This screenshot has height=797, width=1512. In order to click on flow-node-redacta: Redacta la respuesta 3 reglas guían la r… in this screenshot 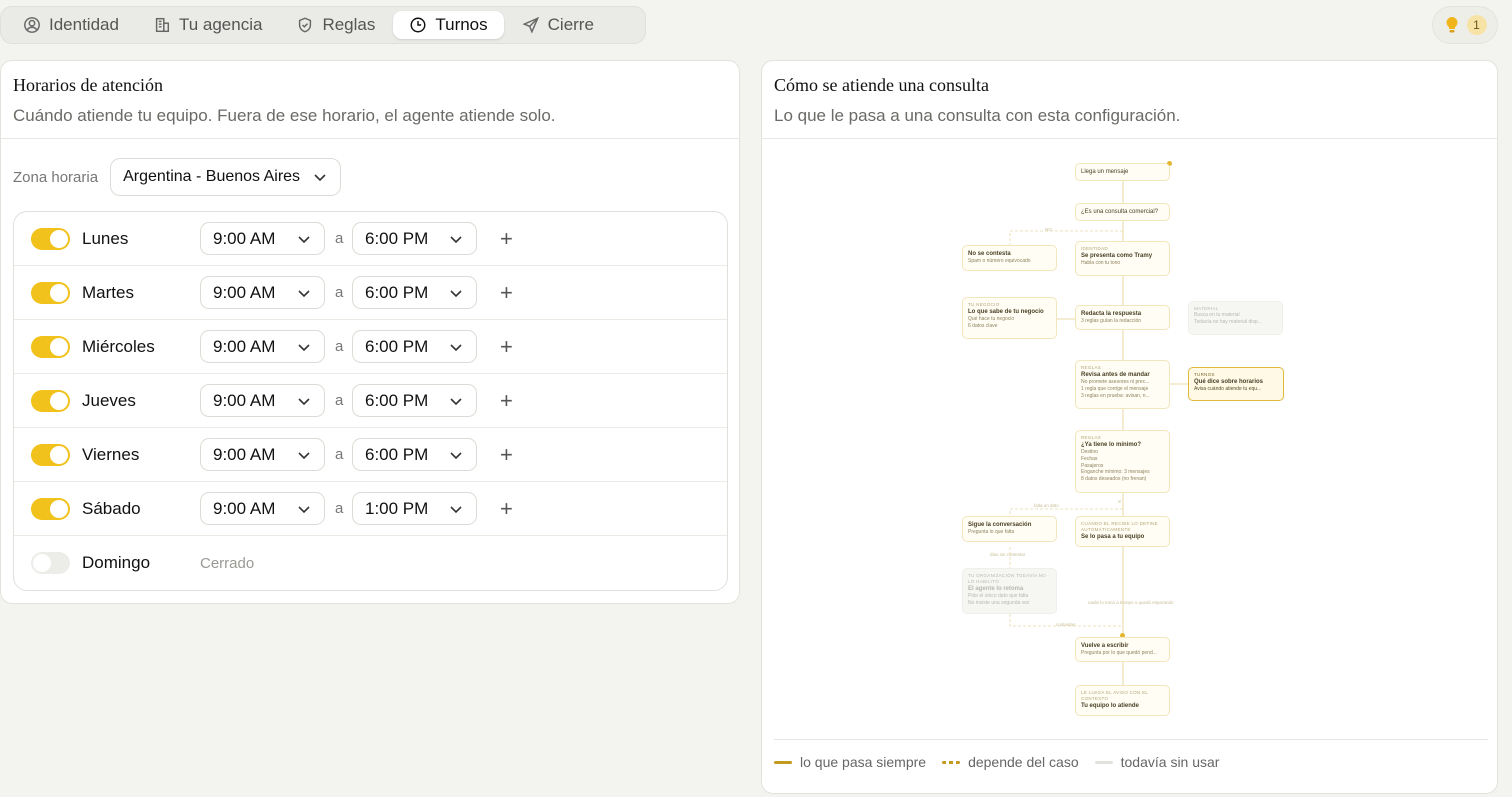, I will do `click(1122, 317)`.